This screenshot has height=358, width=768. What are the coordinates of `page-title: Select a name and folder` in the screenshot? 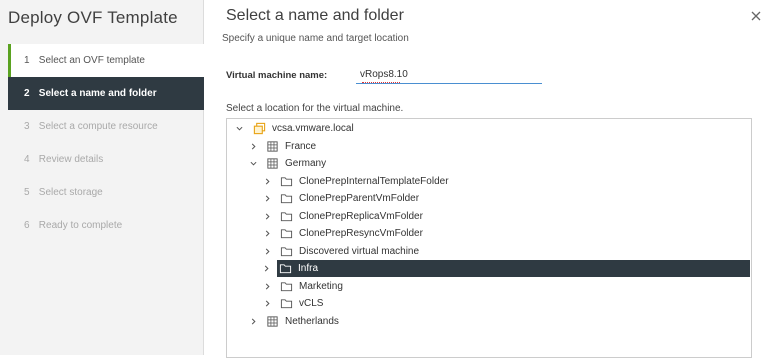 It's located at (315, 15).